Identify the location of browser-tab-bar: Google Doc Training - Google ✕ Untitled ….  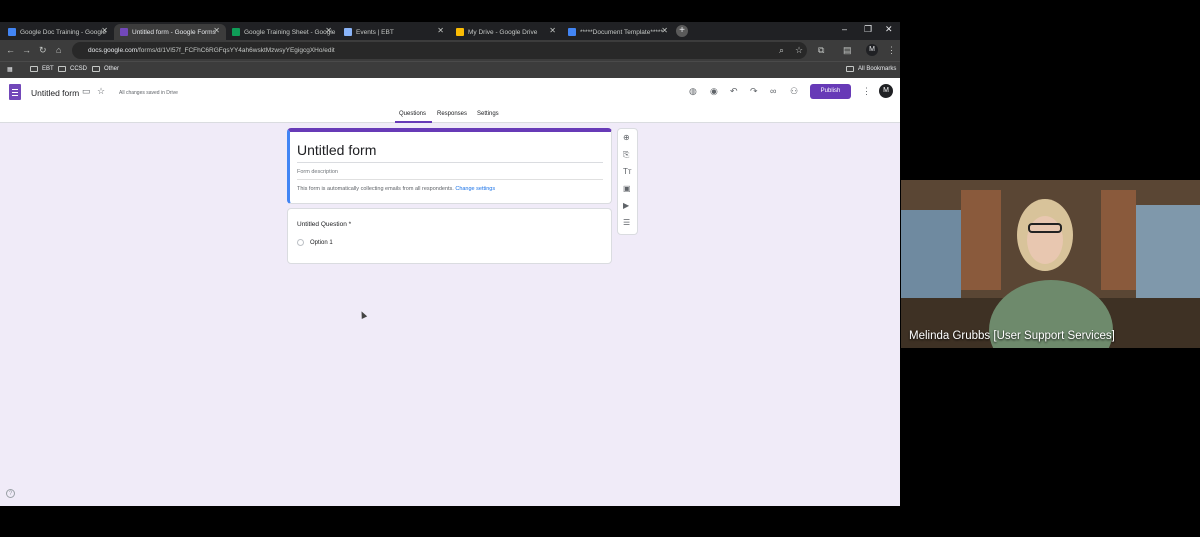
(450, 31).